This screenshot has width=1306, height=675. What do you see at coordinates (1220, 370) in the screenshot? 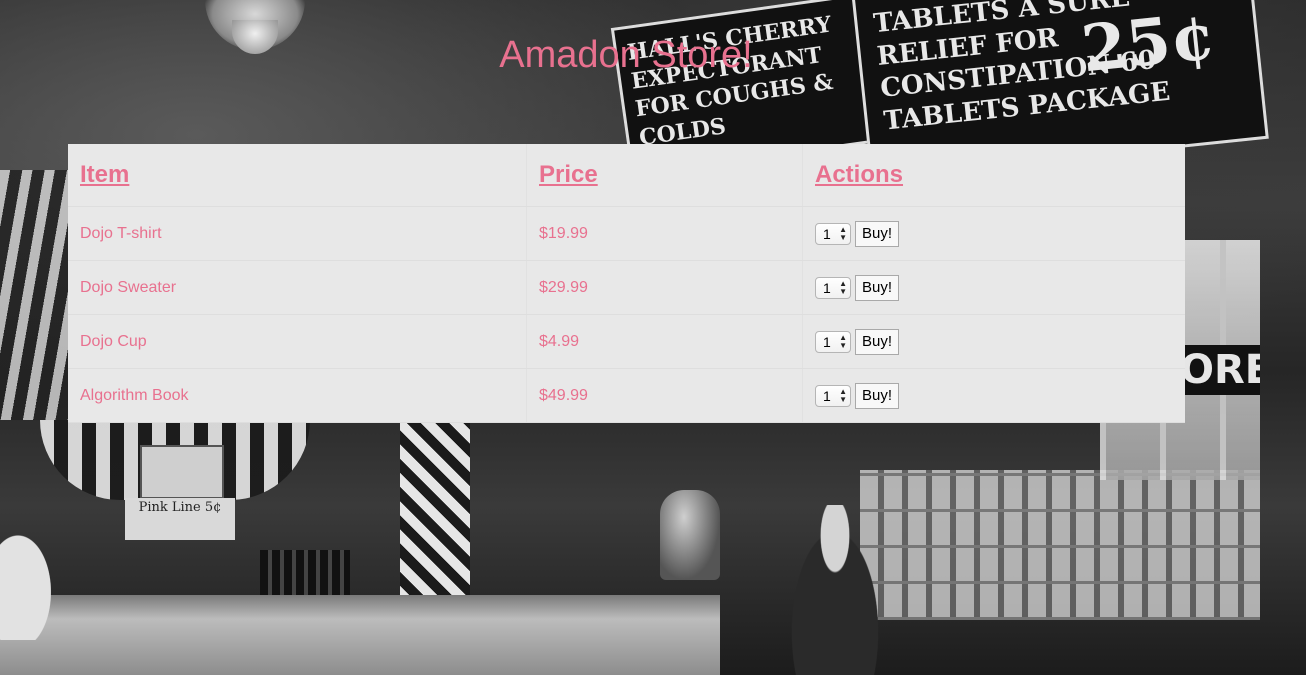
I see `background-store-sign: ORE` at bounding box center [1220, 370].